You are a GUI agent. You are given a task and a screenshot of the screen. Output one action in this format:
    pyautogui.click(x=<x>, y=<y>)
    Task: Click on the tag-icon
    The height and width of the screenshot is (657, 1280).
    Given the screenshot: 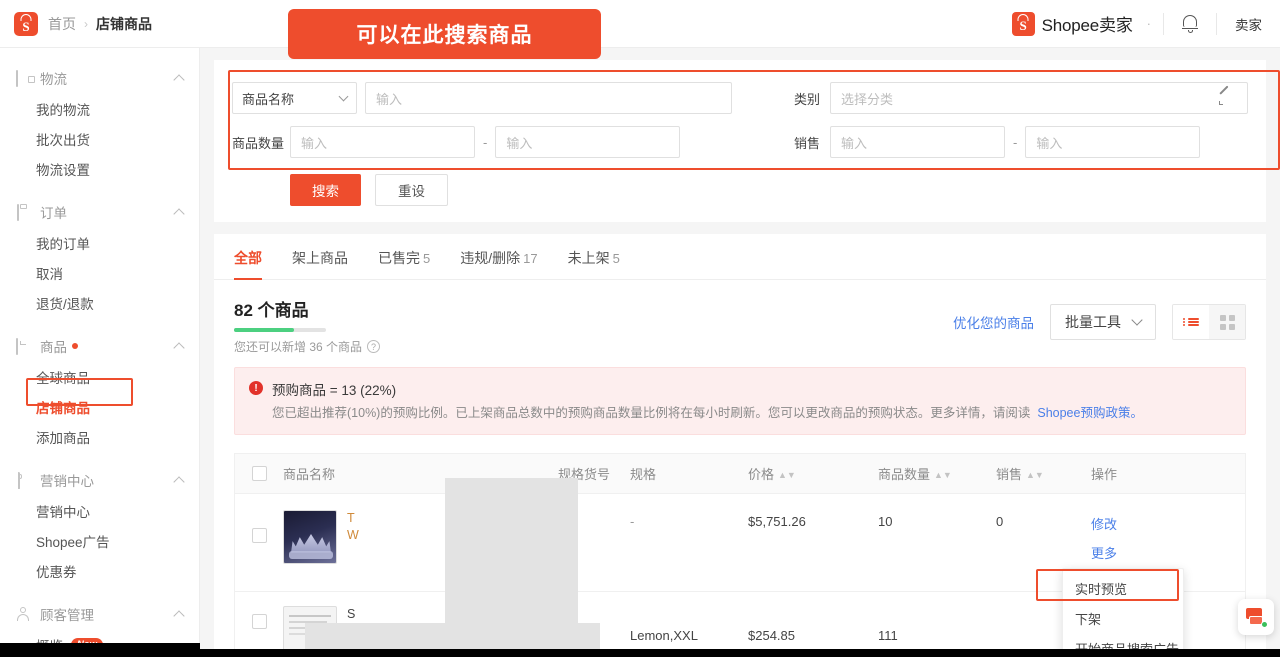 What is the action you would take?
    pyautogui.click(x=23, y=480)
    